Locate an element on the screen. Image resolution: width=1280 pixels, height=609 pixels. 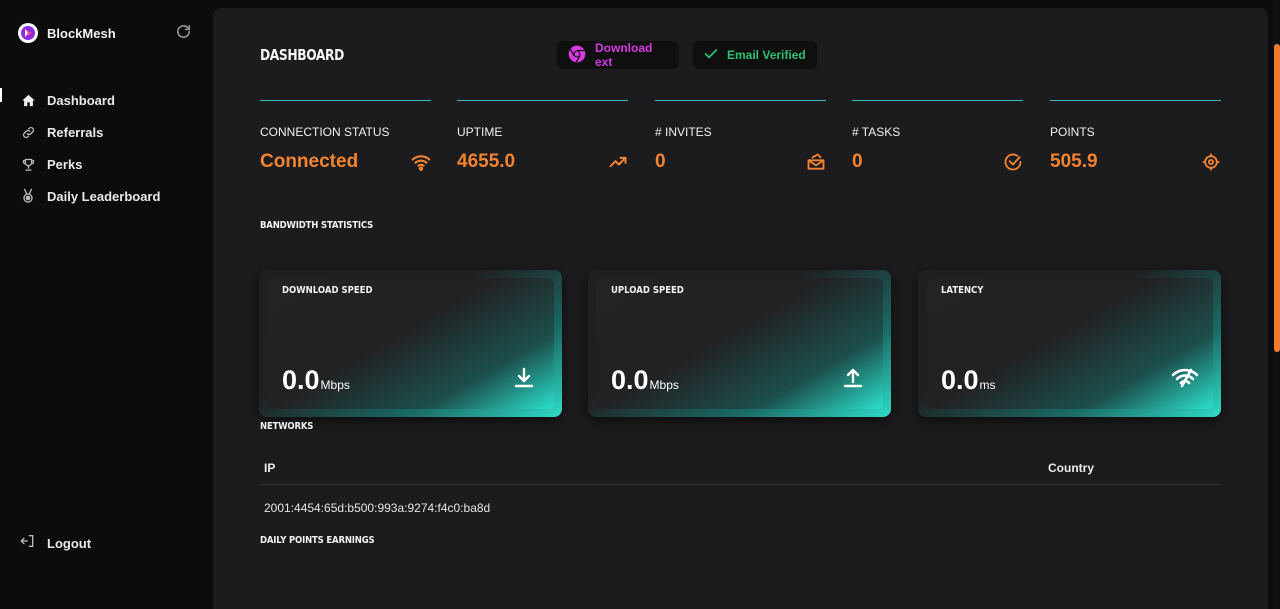
card-title: UPLOAD SPEED is located at coordinates (647, 290).